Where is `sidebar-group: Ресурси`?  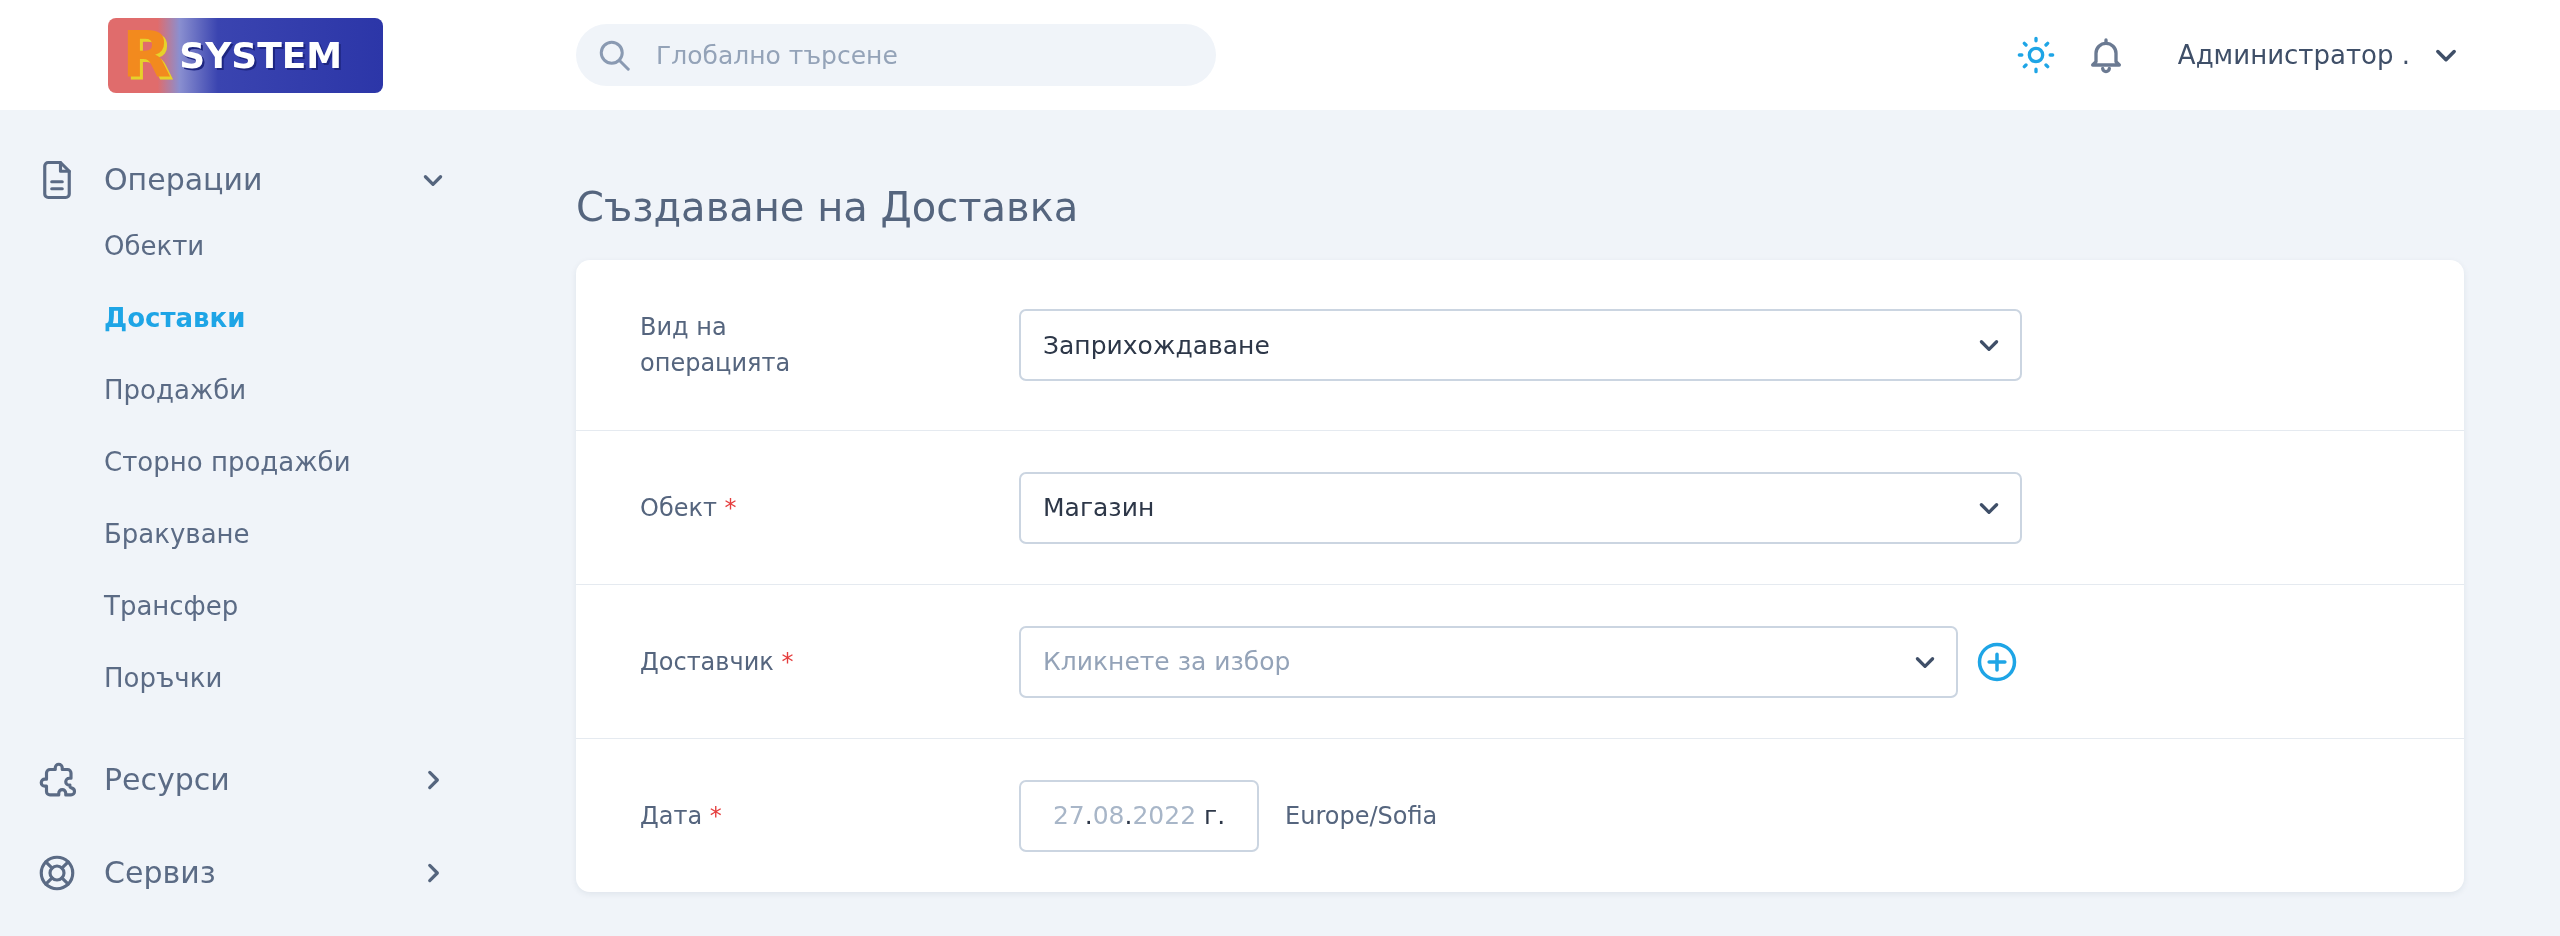 sidebar-group: Ресурси is located at coordinates (241, 779).